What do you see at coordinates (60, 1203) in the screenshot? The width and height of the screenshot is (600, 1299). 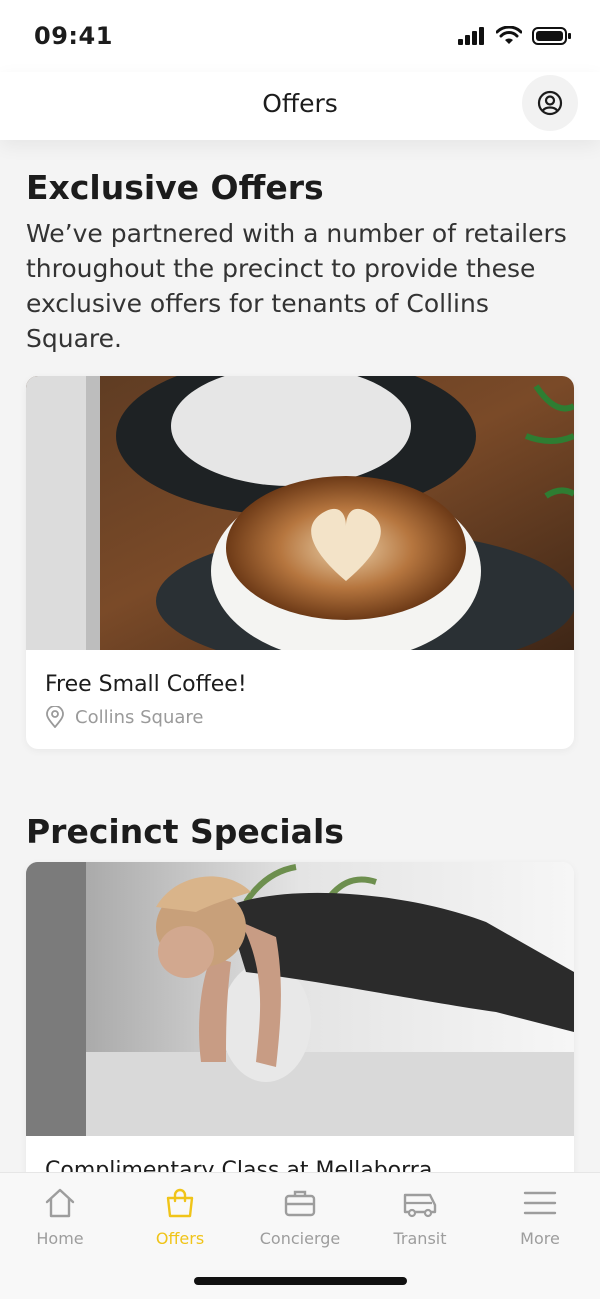 I see `home-icon` at bounding box center [60, 1203].